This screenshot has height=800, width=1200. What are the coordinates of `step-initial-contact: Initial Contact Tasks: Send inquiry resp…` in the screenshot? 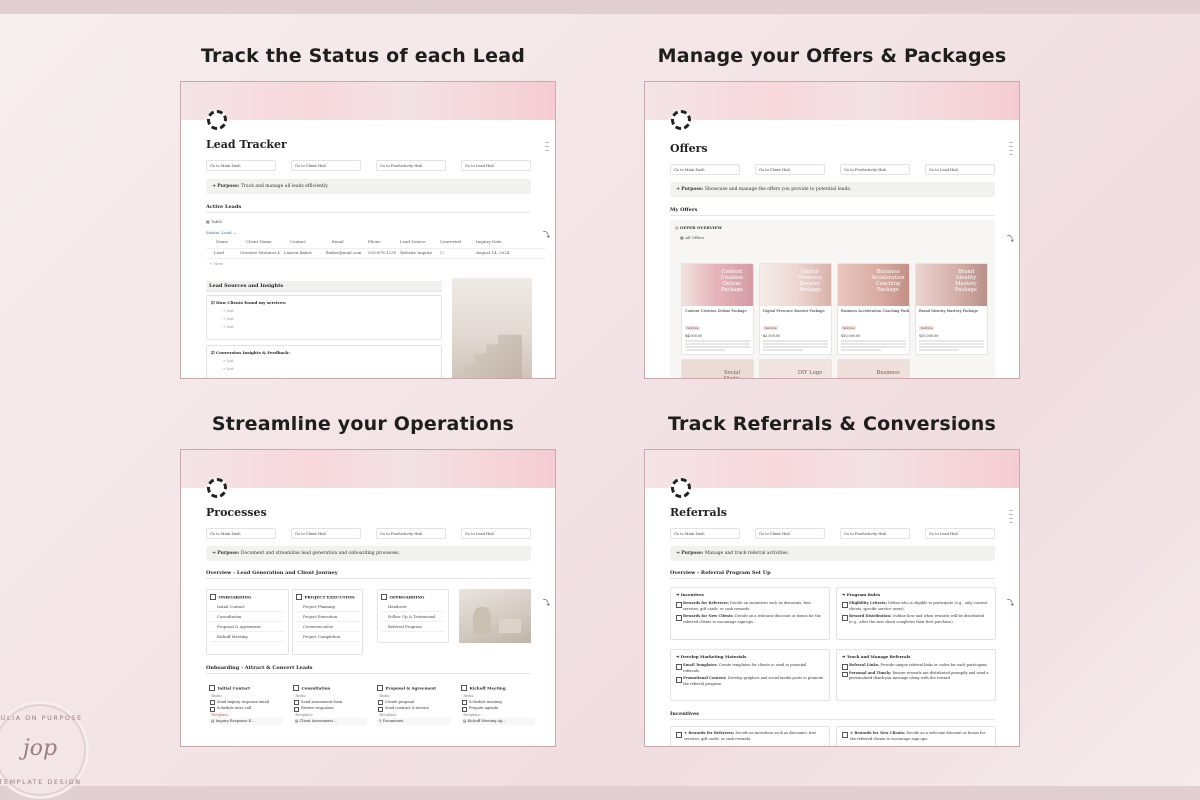 It's located at (248, 705).